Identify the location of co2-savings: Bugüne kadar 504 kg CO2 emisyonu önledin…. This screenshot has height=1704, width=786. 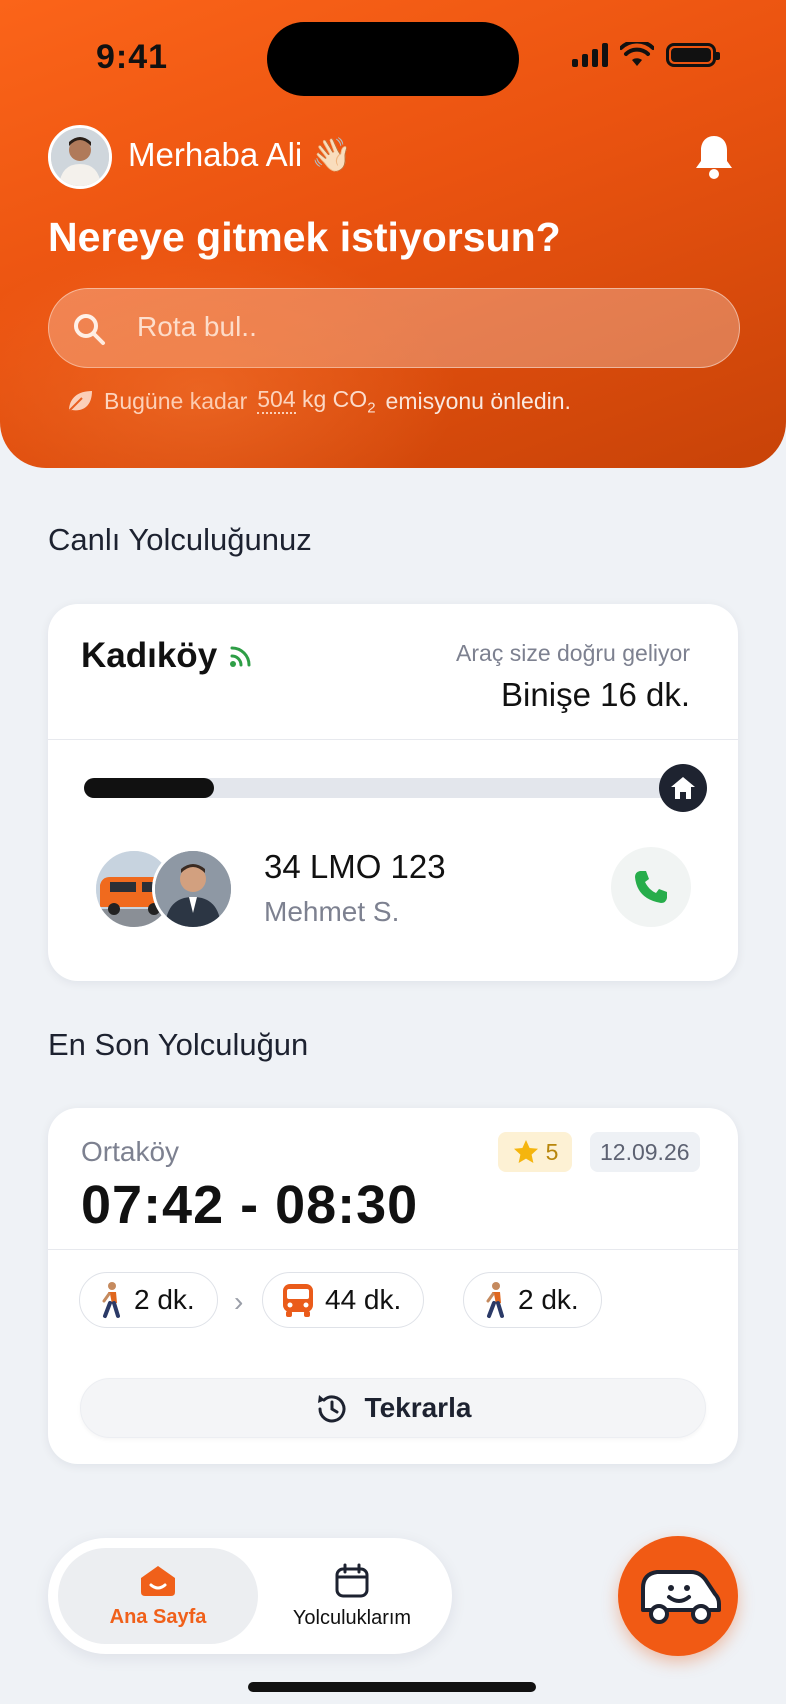
(318, 401).